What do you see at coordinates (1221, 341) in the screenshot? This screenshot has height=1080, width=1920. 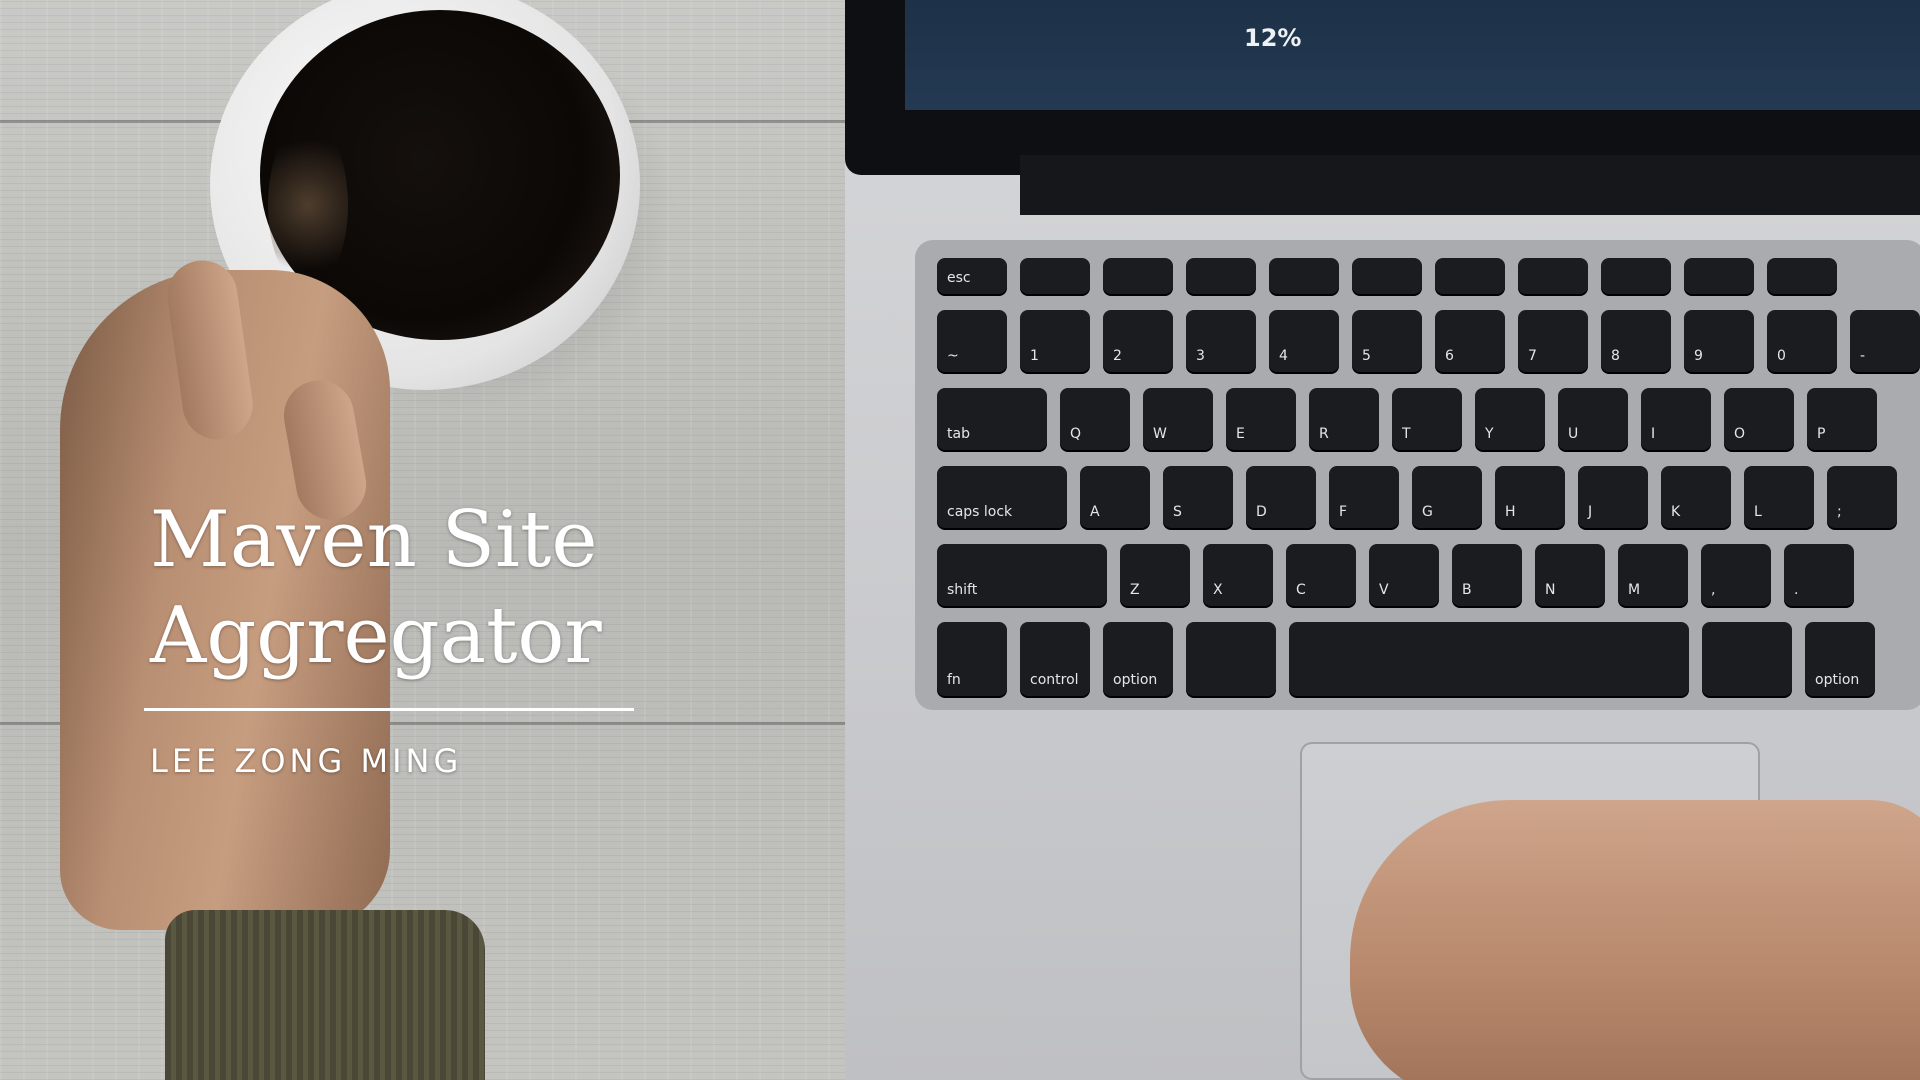 I see `key-3: 3` at bounding box center [1221, 341].